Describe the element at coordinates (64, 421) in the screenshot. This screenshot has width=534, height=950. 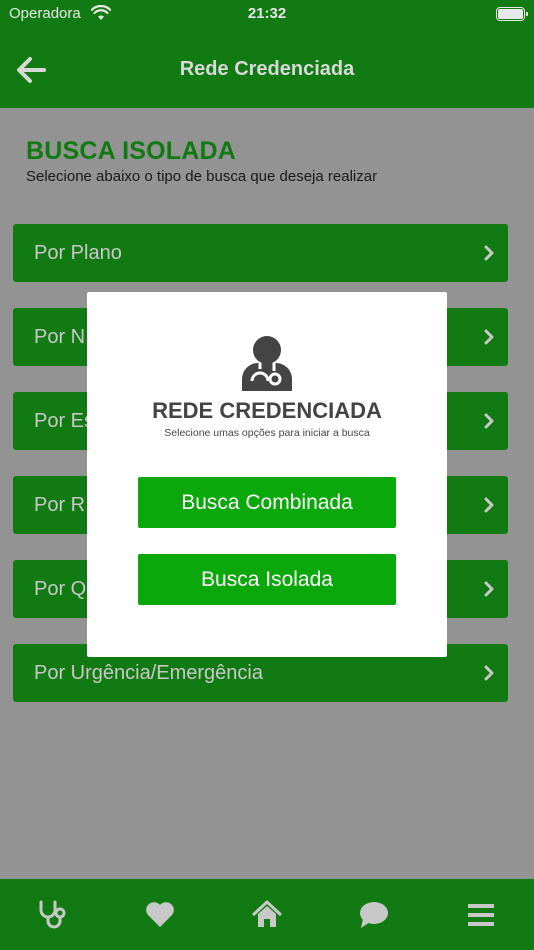
I see `search-option-label: Por Es` at that location.